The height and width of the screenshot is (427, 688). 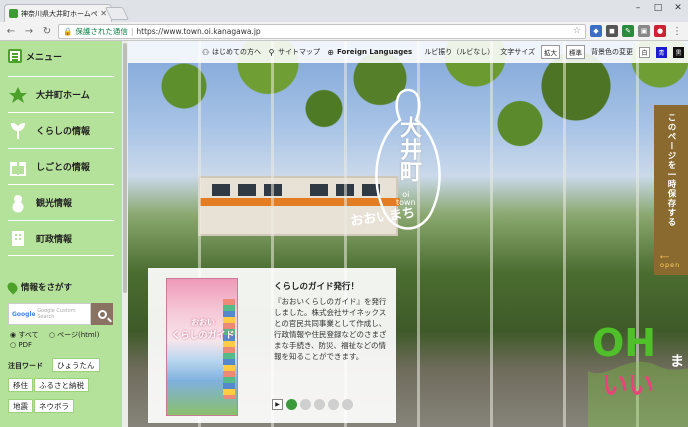 I want to click on extension-icon: ▣, so click(x=644, y=31).